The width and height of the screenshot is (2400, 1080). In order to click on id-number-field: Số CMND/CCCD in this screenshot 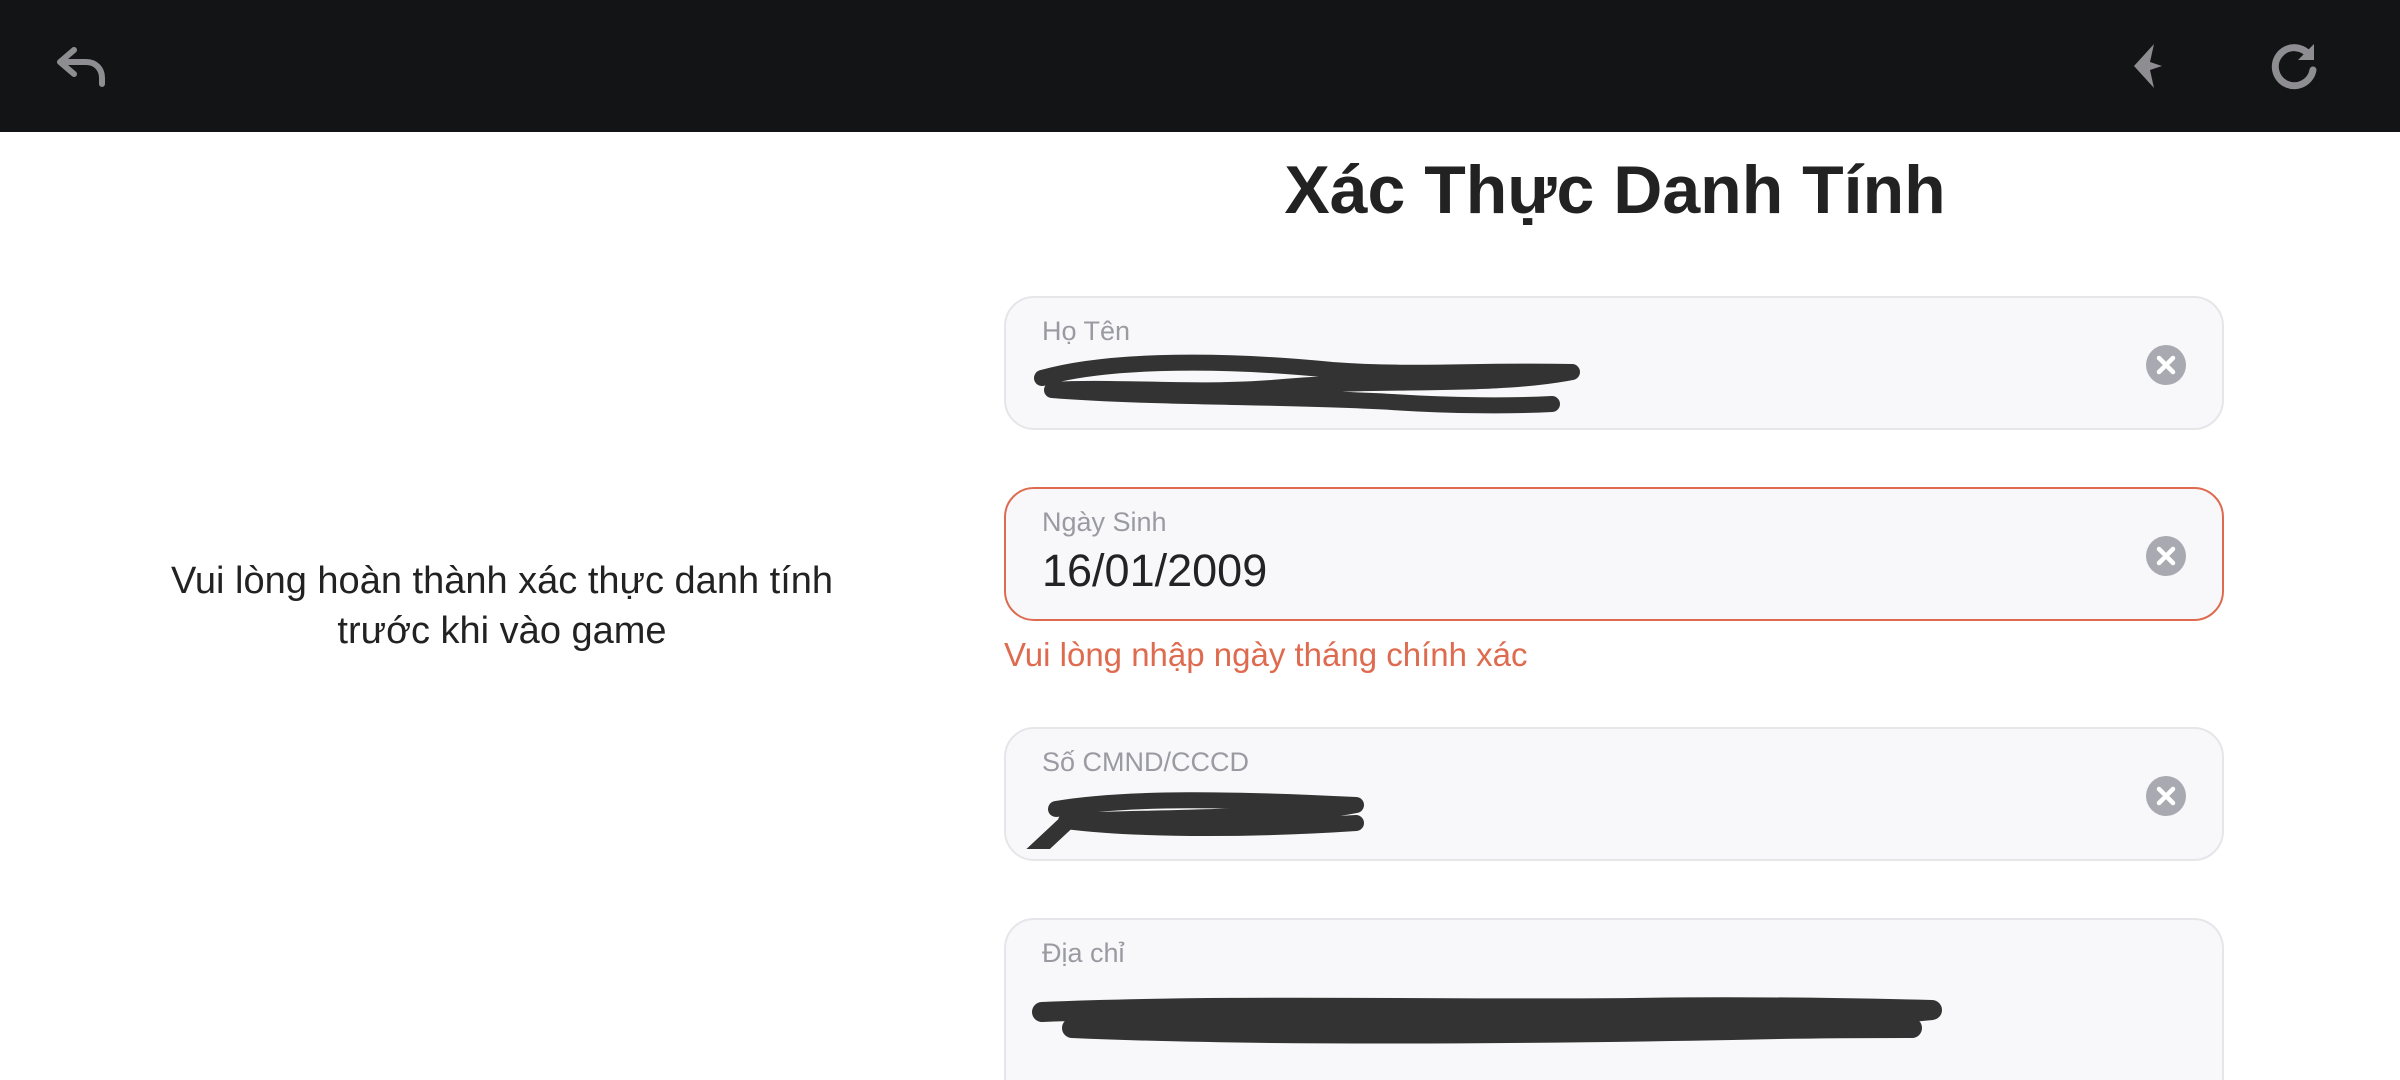, I will do `click(1614, 794)`.